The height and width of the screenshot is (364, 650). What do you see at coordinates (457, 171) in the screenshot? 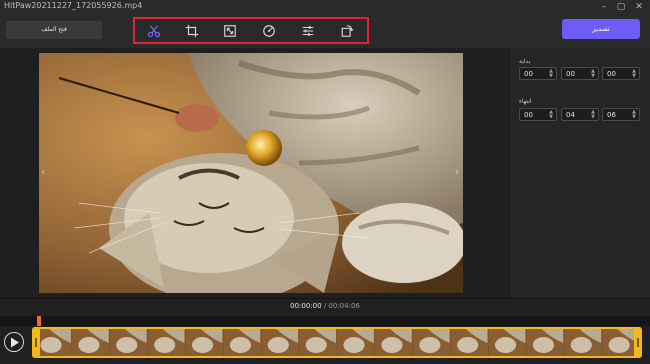
I see `next-arrow-icon: ›` at bounding box center [457, 171].